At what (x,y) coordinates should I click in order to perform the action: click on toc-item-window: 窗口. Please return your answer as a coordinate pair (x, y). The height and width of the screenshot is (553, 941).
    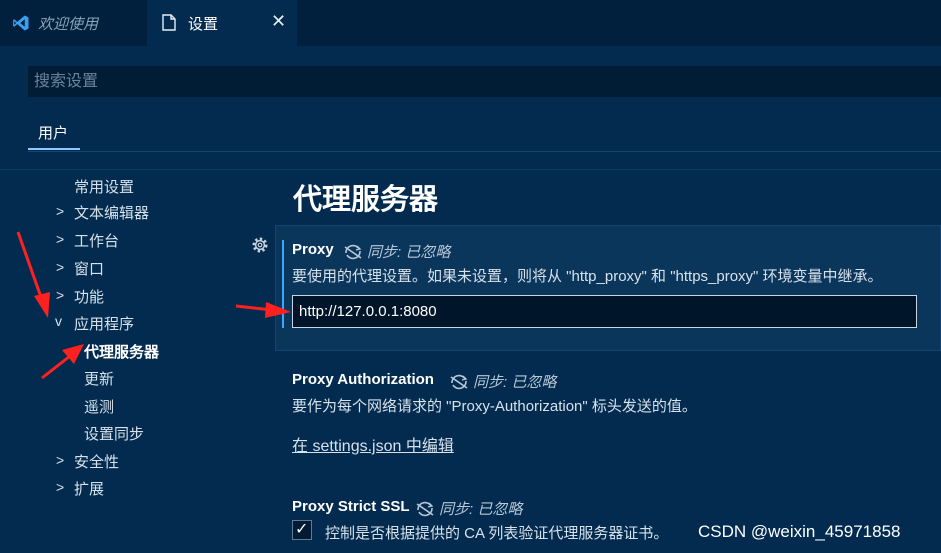
    Looking at the image, I should click on (89, 268).